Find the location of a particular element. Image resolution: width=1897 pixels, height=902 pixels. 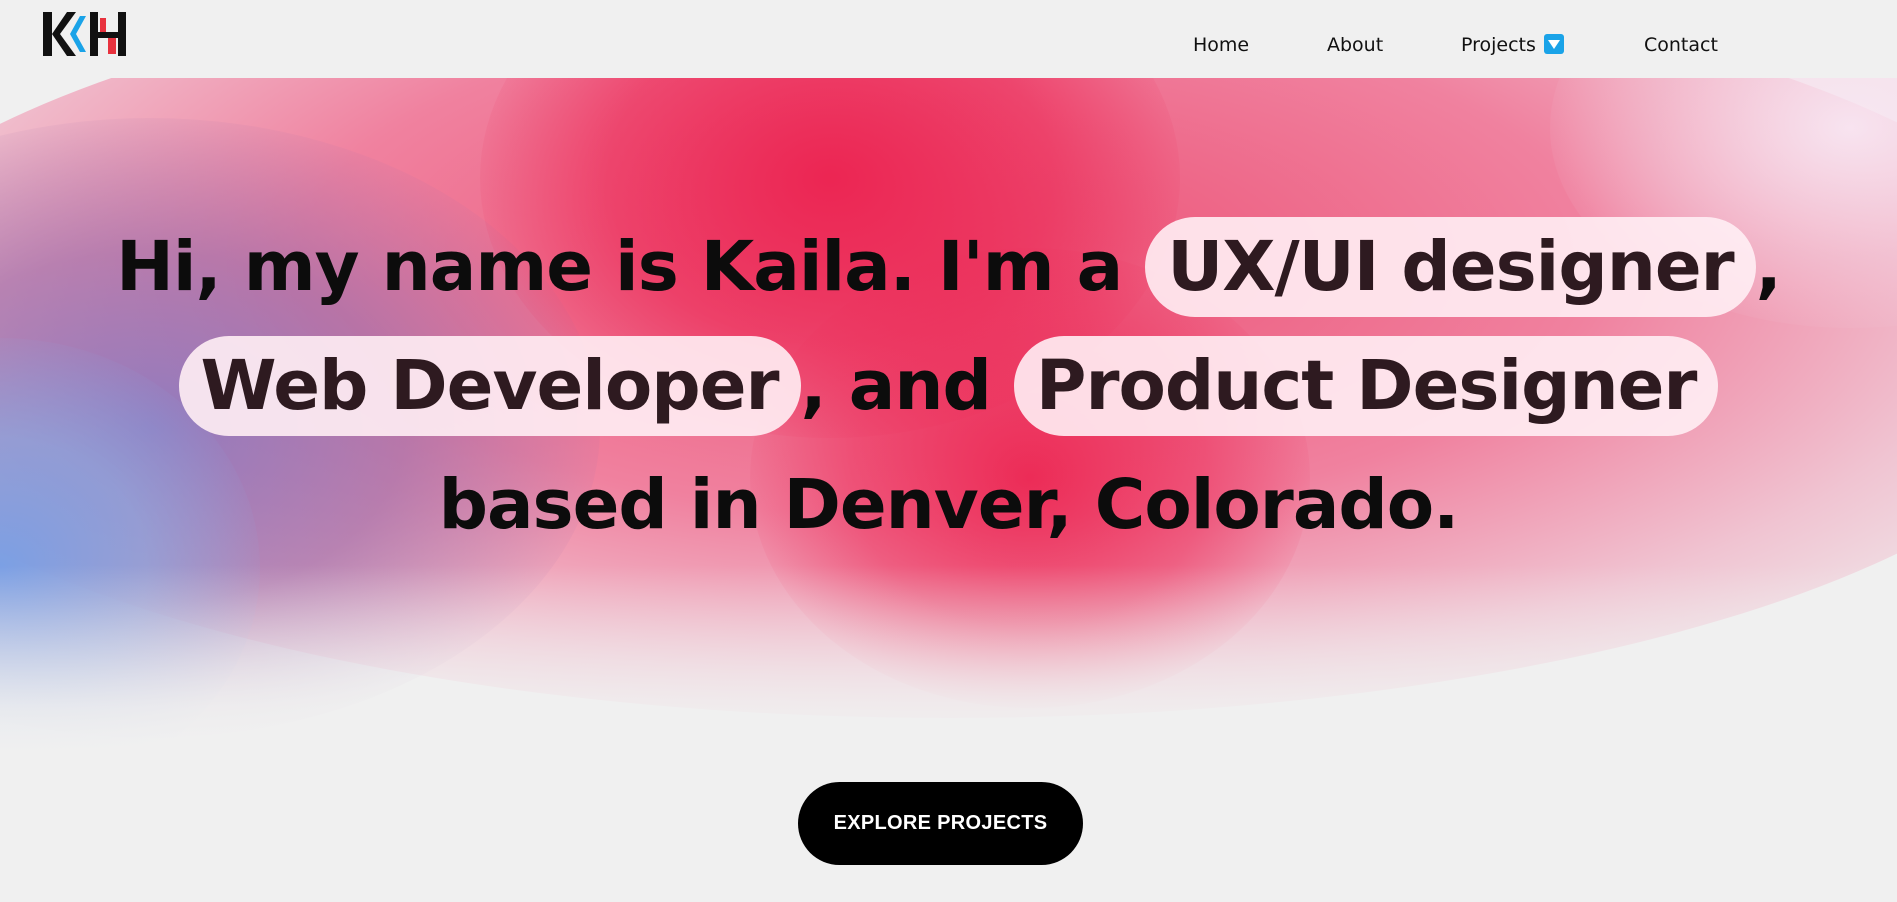

nav-about: About is located at coordinates (1355, 45).